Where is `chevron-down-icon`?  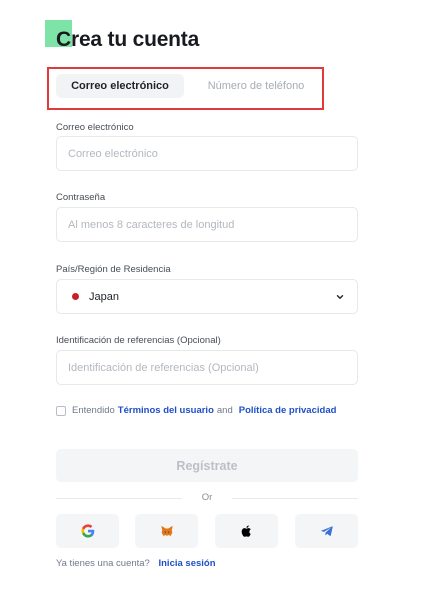
chevron-down-icon is located at coordinates (340, 296).